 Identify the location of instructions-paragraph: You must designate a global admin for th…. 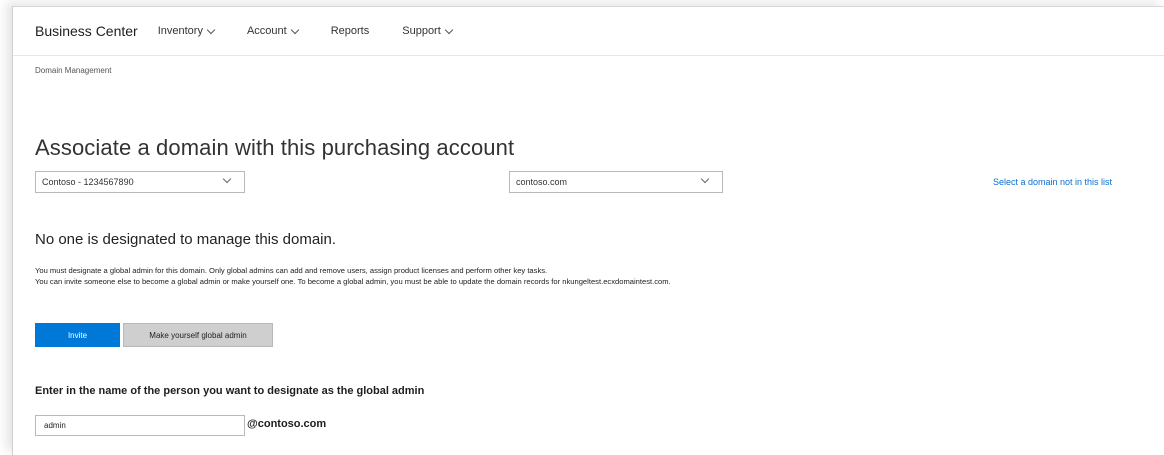
(585, 276).